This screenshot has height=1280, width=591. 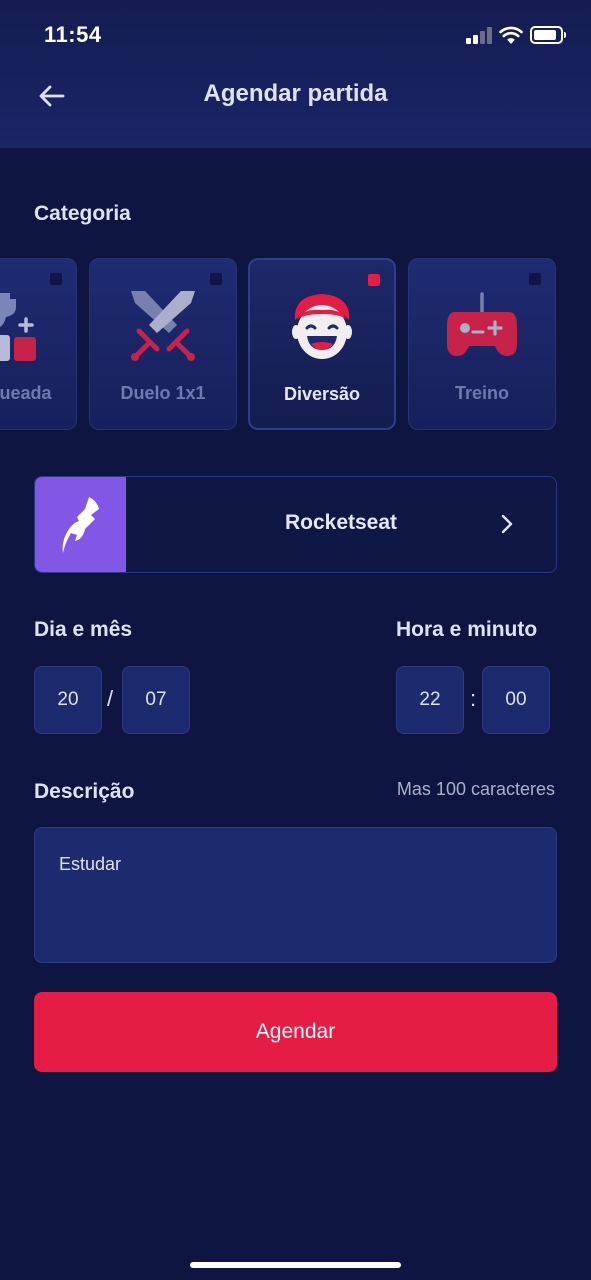 What do you see at coordinates (163, 325) in the screenshot?
I see `crossed-swords-icon` at bounding box center [163, 325].